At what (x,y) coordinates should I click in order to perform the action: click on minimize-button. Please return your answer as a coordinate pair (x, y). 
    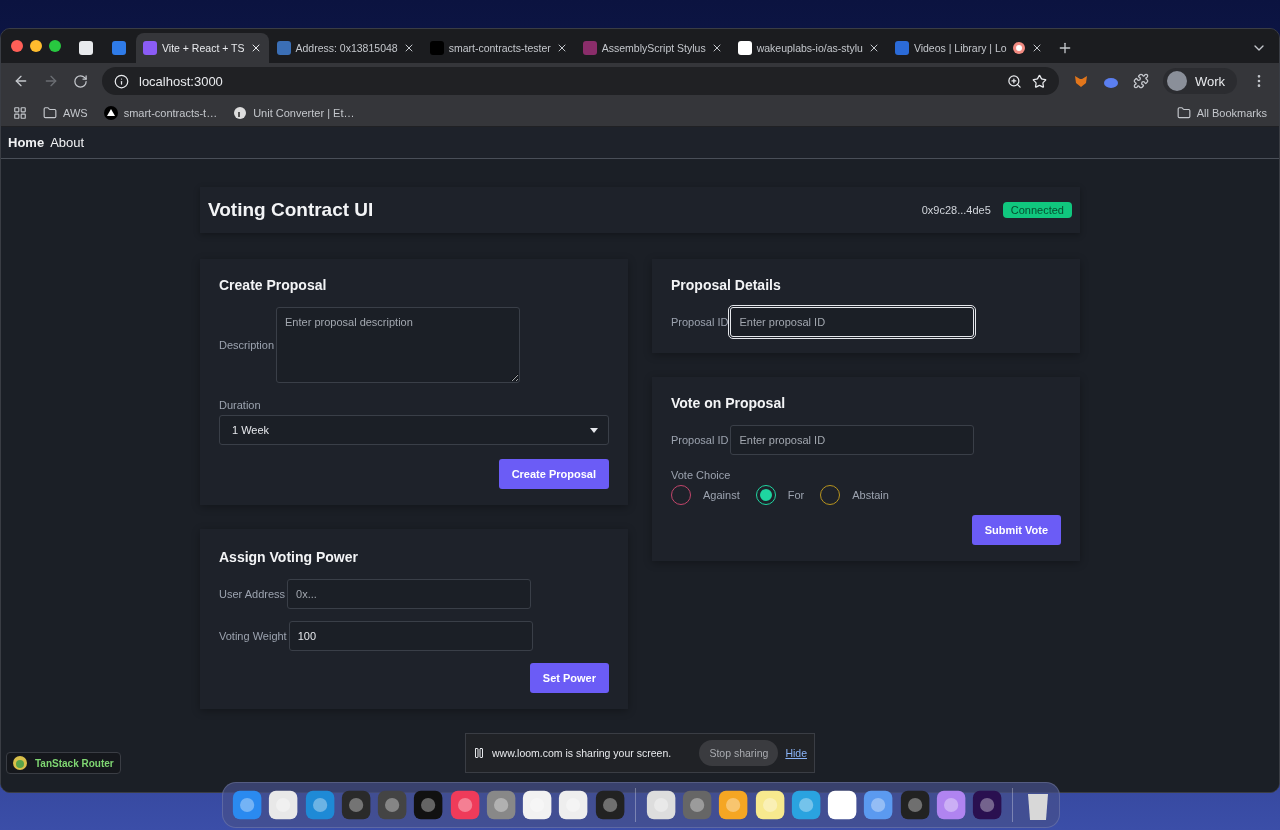
    Looking at the image, I should click on (36, 46).